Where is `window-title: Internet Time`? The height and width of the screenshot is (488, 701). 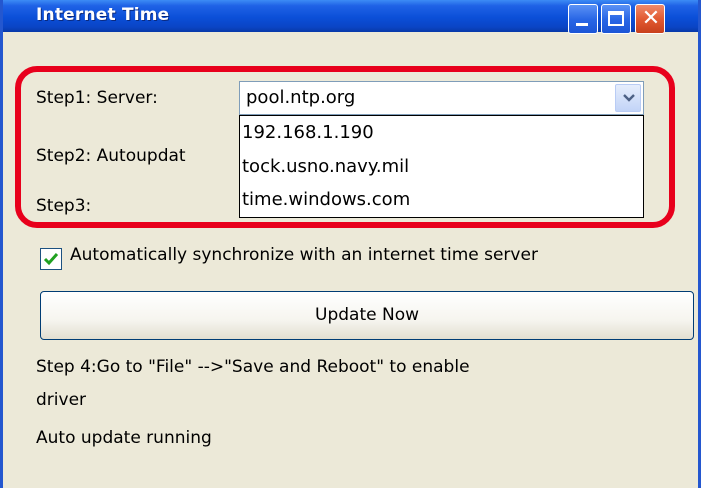 window-title: Internet Time is located at coordinates (103, 15).